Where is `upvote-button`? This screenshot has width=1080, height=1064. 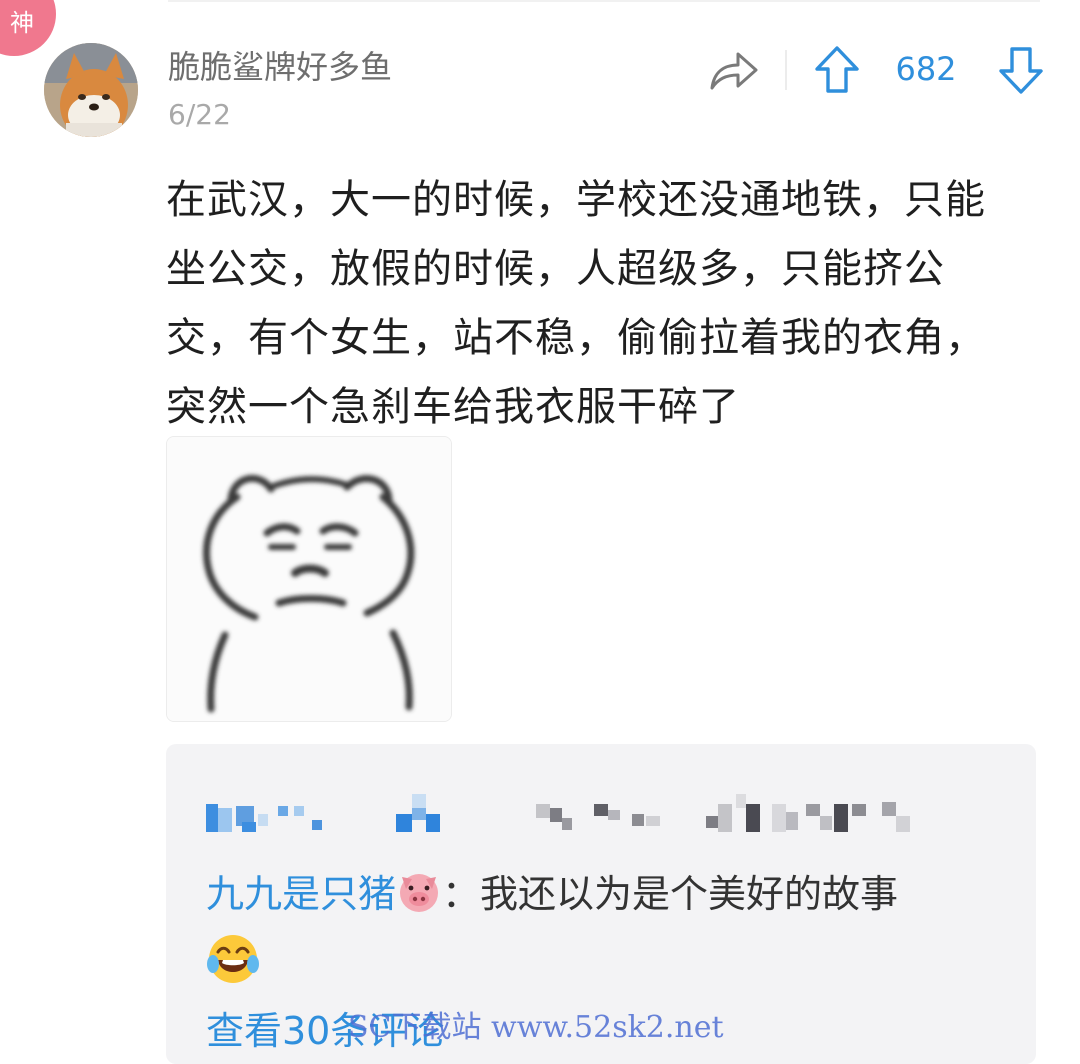 upvote-button is located at coordinates (837, 70).